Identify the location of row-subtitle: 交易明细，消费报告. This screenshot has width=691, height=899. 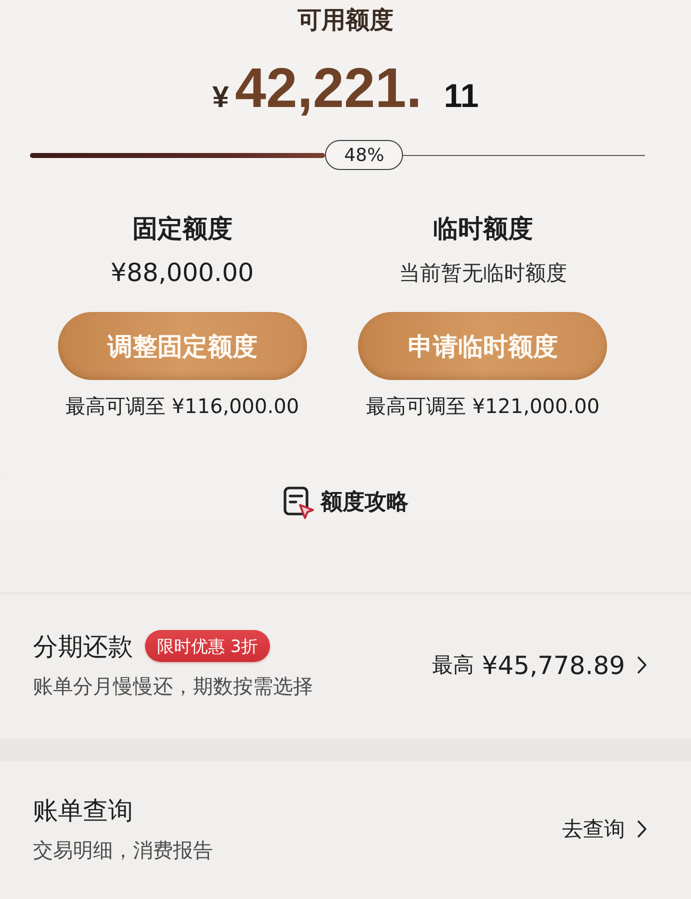
(123, 850).